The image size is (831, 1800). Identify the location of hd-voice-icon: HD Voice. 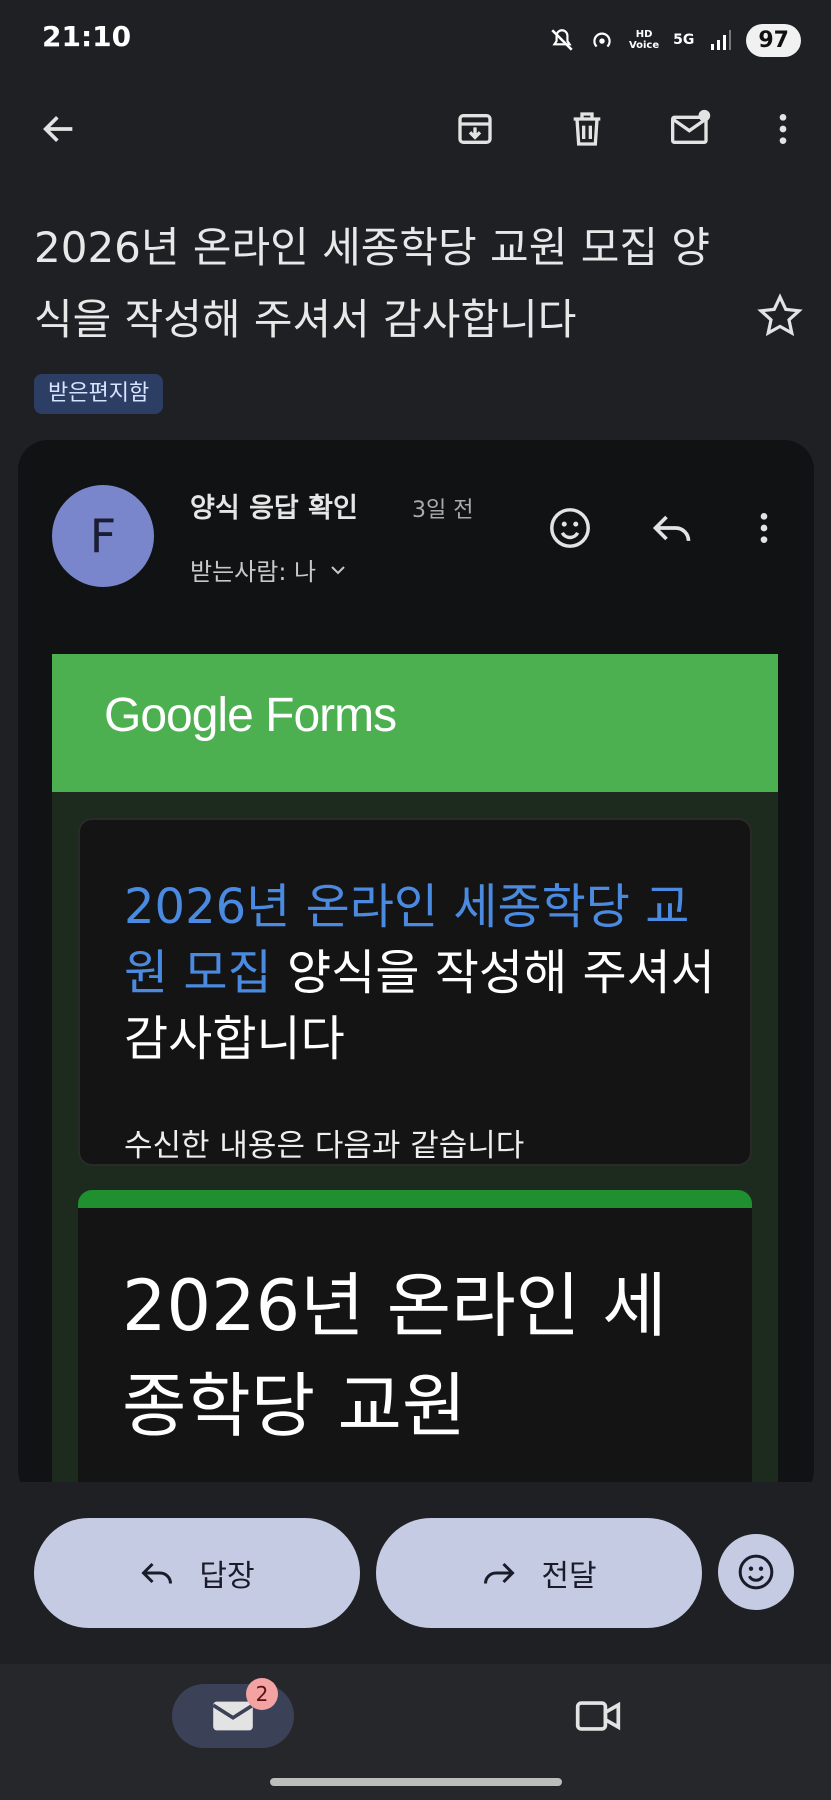
(644, 40).